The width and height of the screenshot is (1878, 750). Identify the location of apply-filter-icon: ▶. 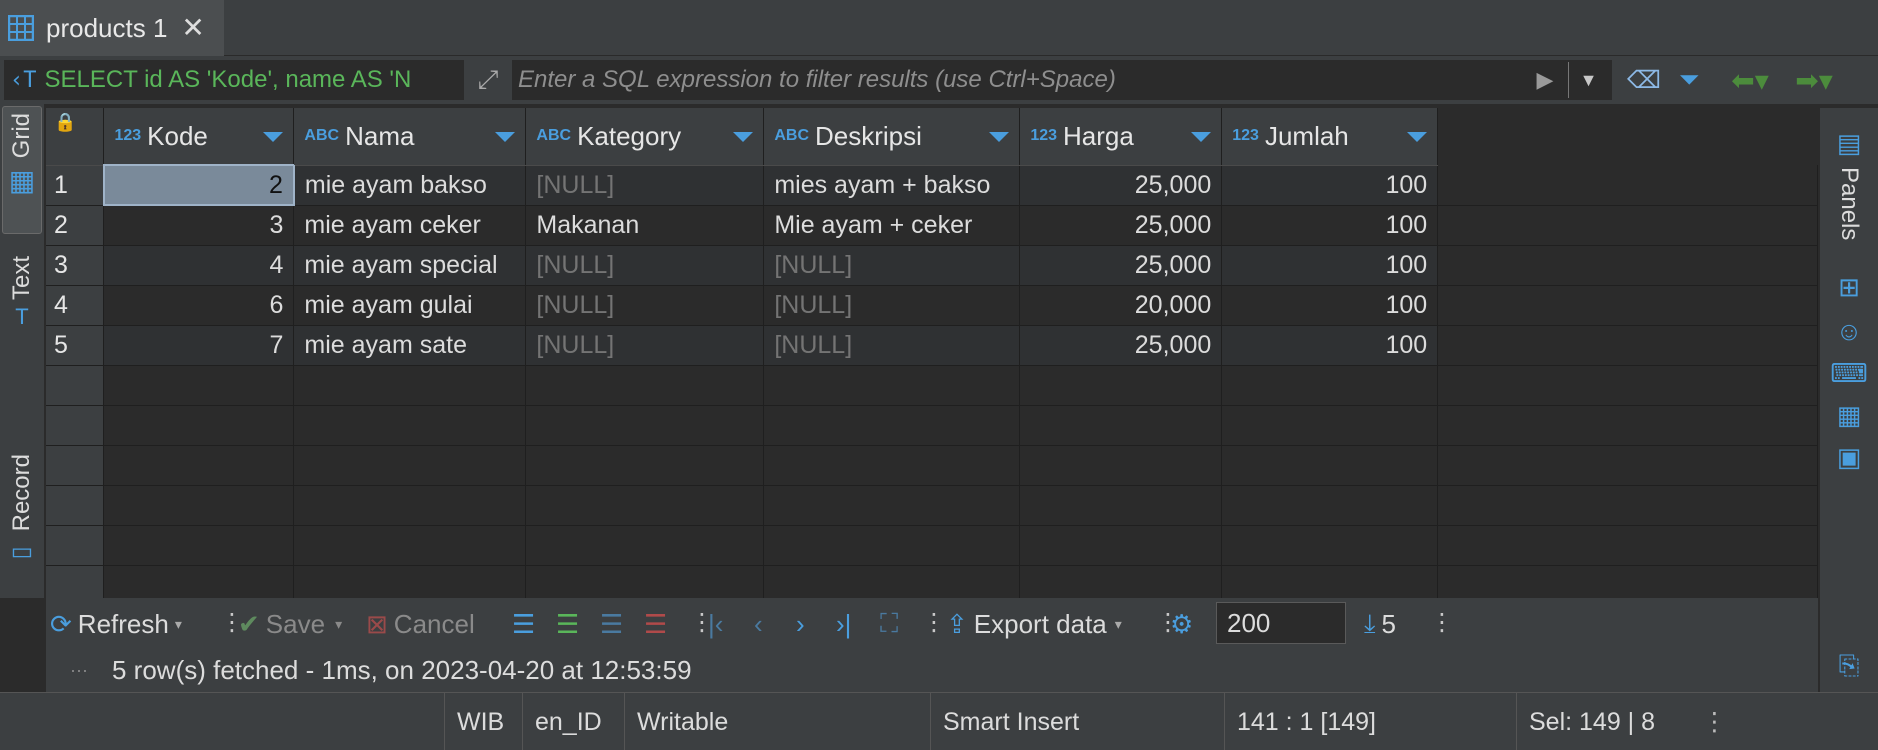
(1545, 80).